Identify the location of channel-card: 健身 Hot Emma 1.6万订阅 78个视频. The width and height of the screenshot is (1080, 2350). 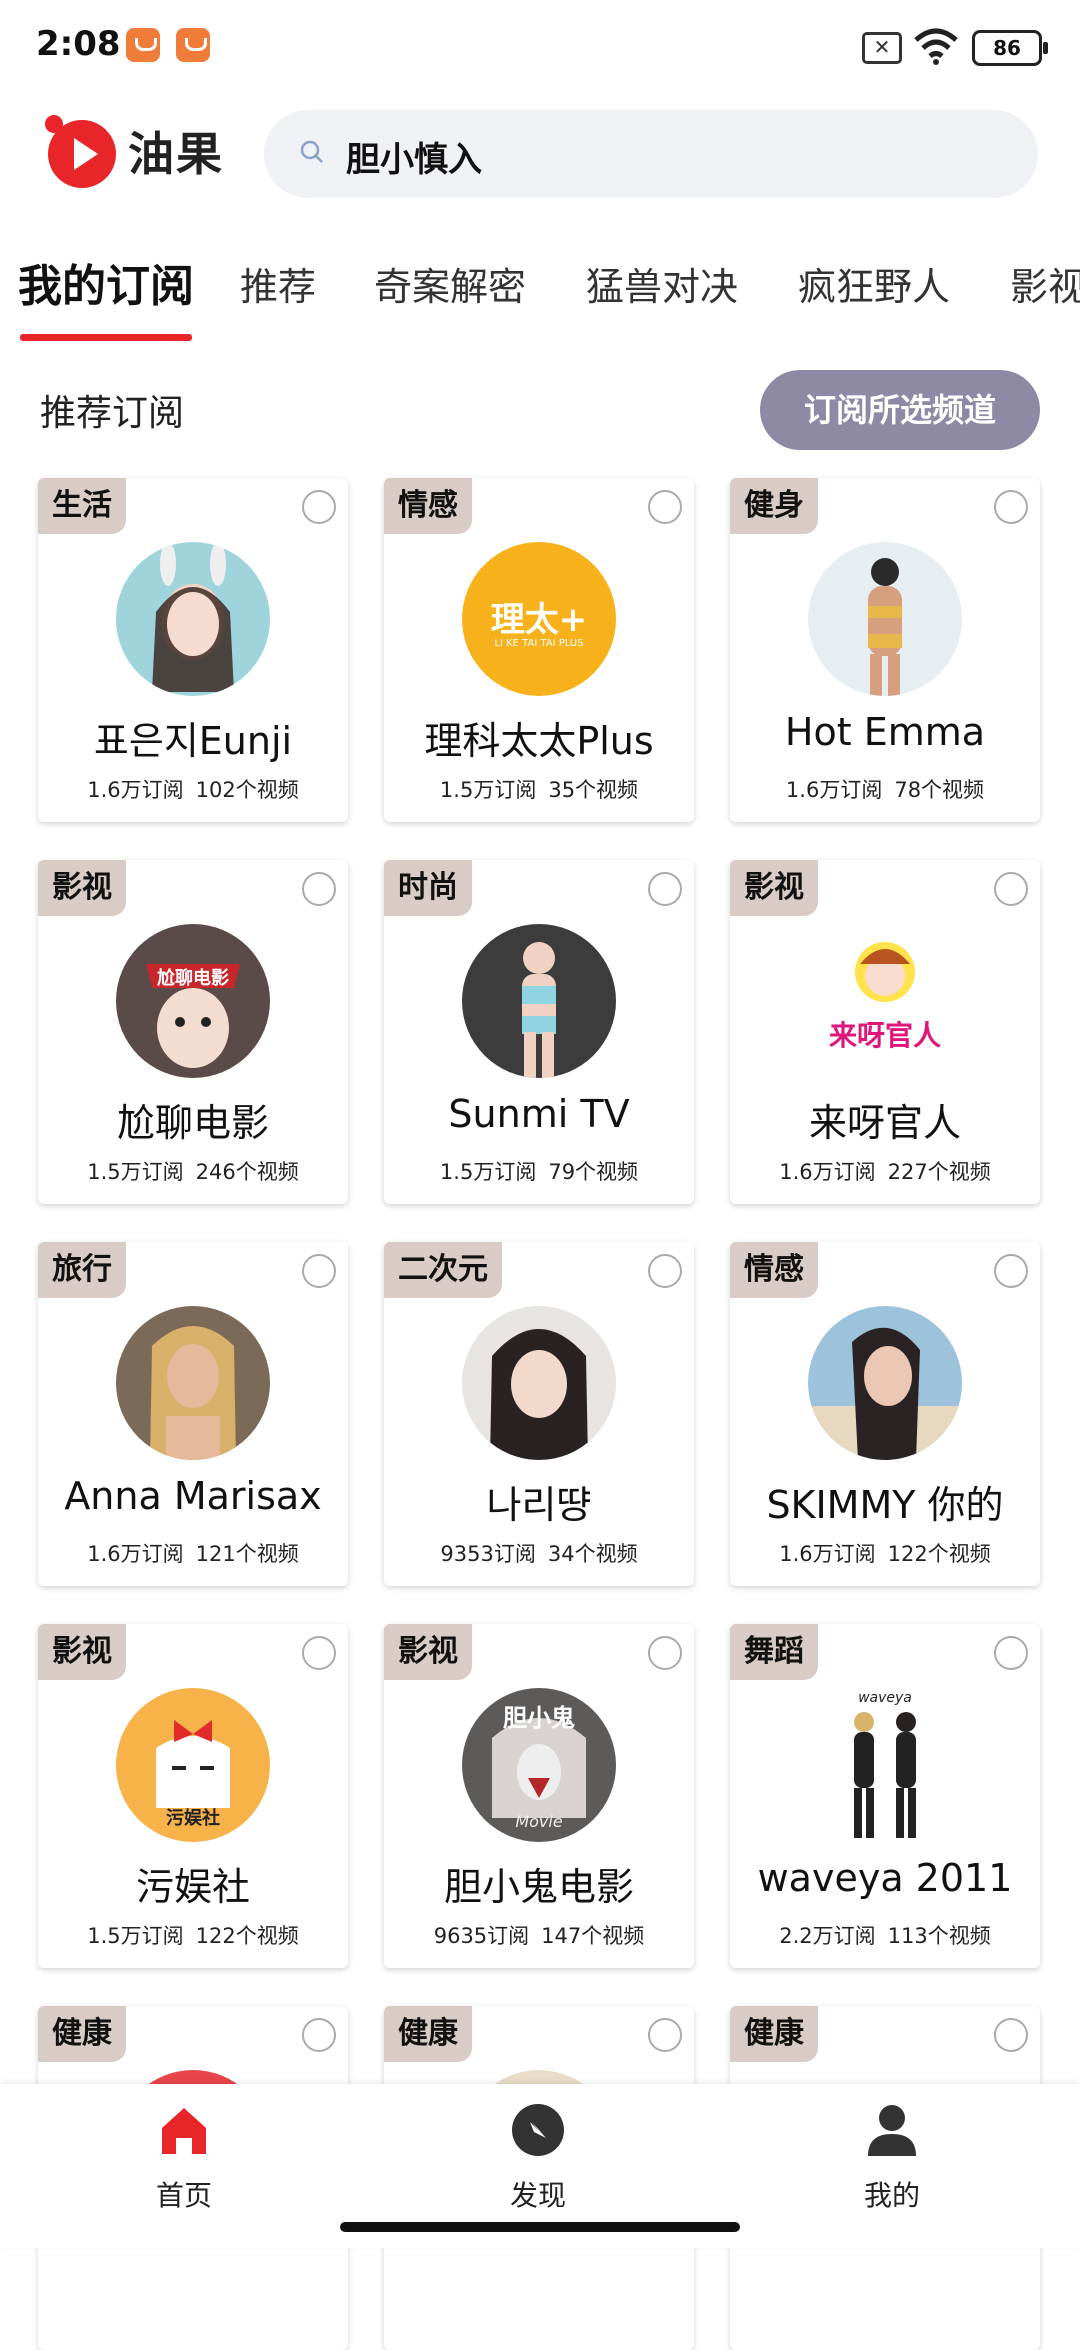
(885, 650).